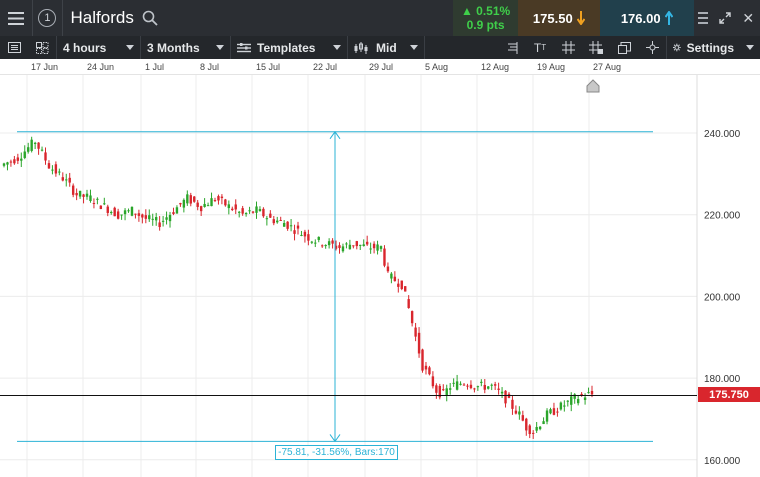 The width and height of the screenshot is (760, 477). Describe the element at coordinates (729, 394) in the screenshot. I see `current-price-tag: 175.750` at that location.